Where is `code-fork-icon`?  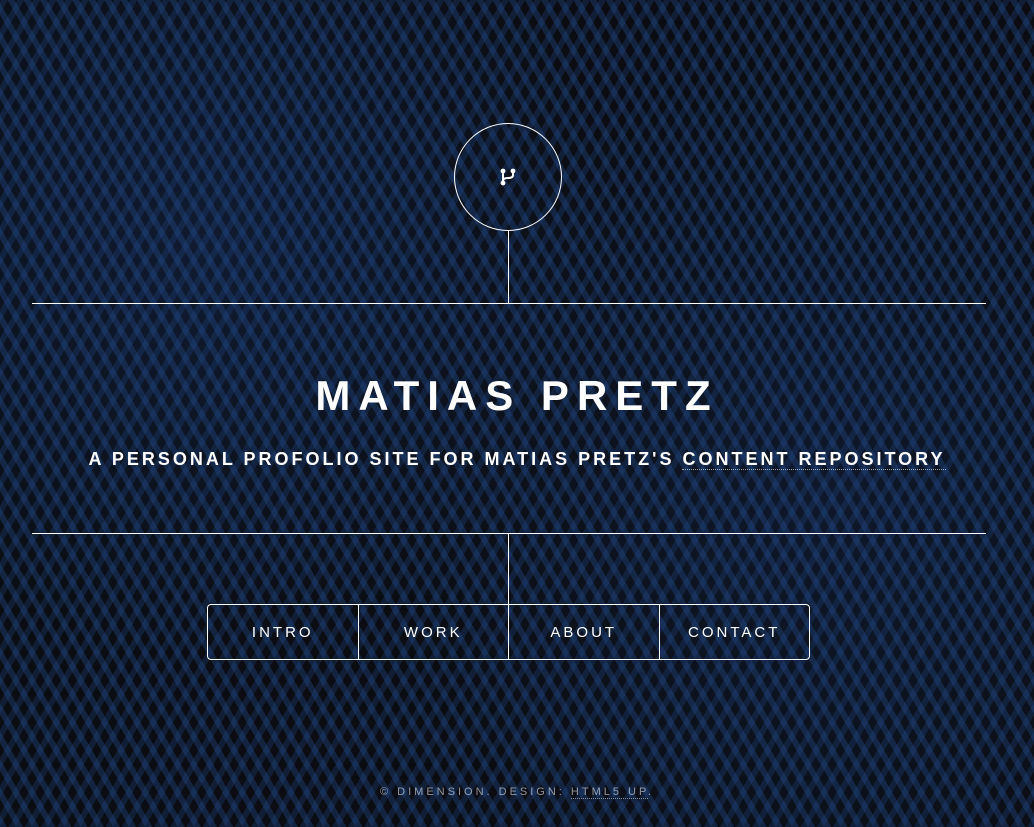 code-fork-icon is located at coordinates (508, 177).